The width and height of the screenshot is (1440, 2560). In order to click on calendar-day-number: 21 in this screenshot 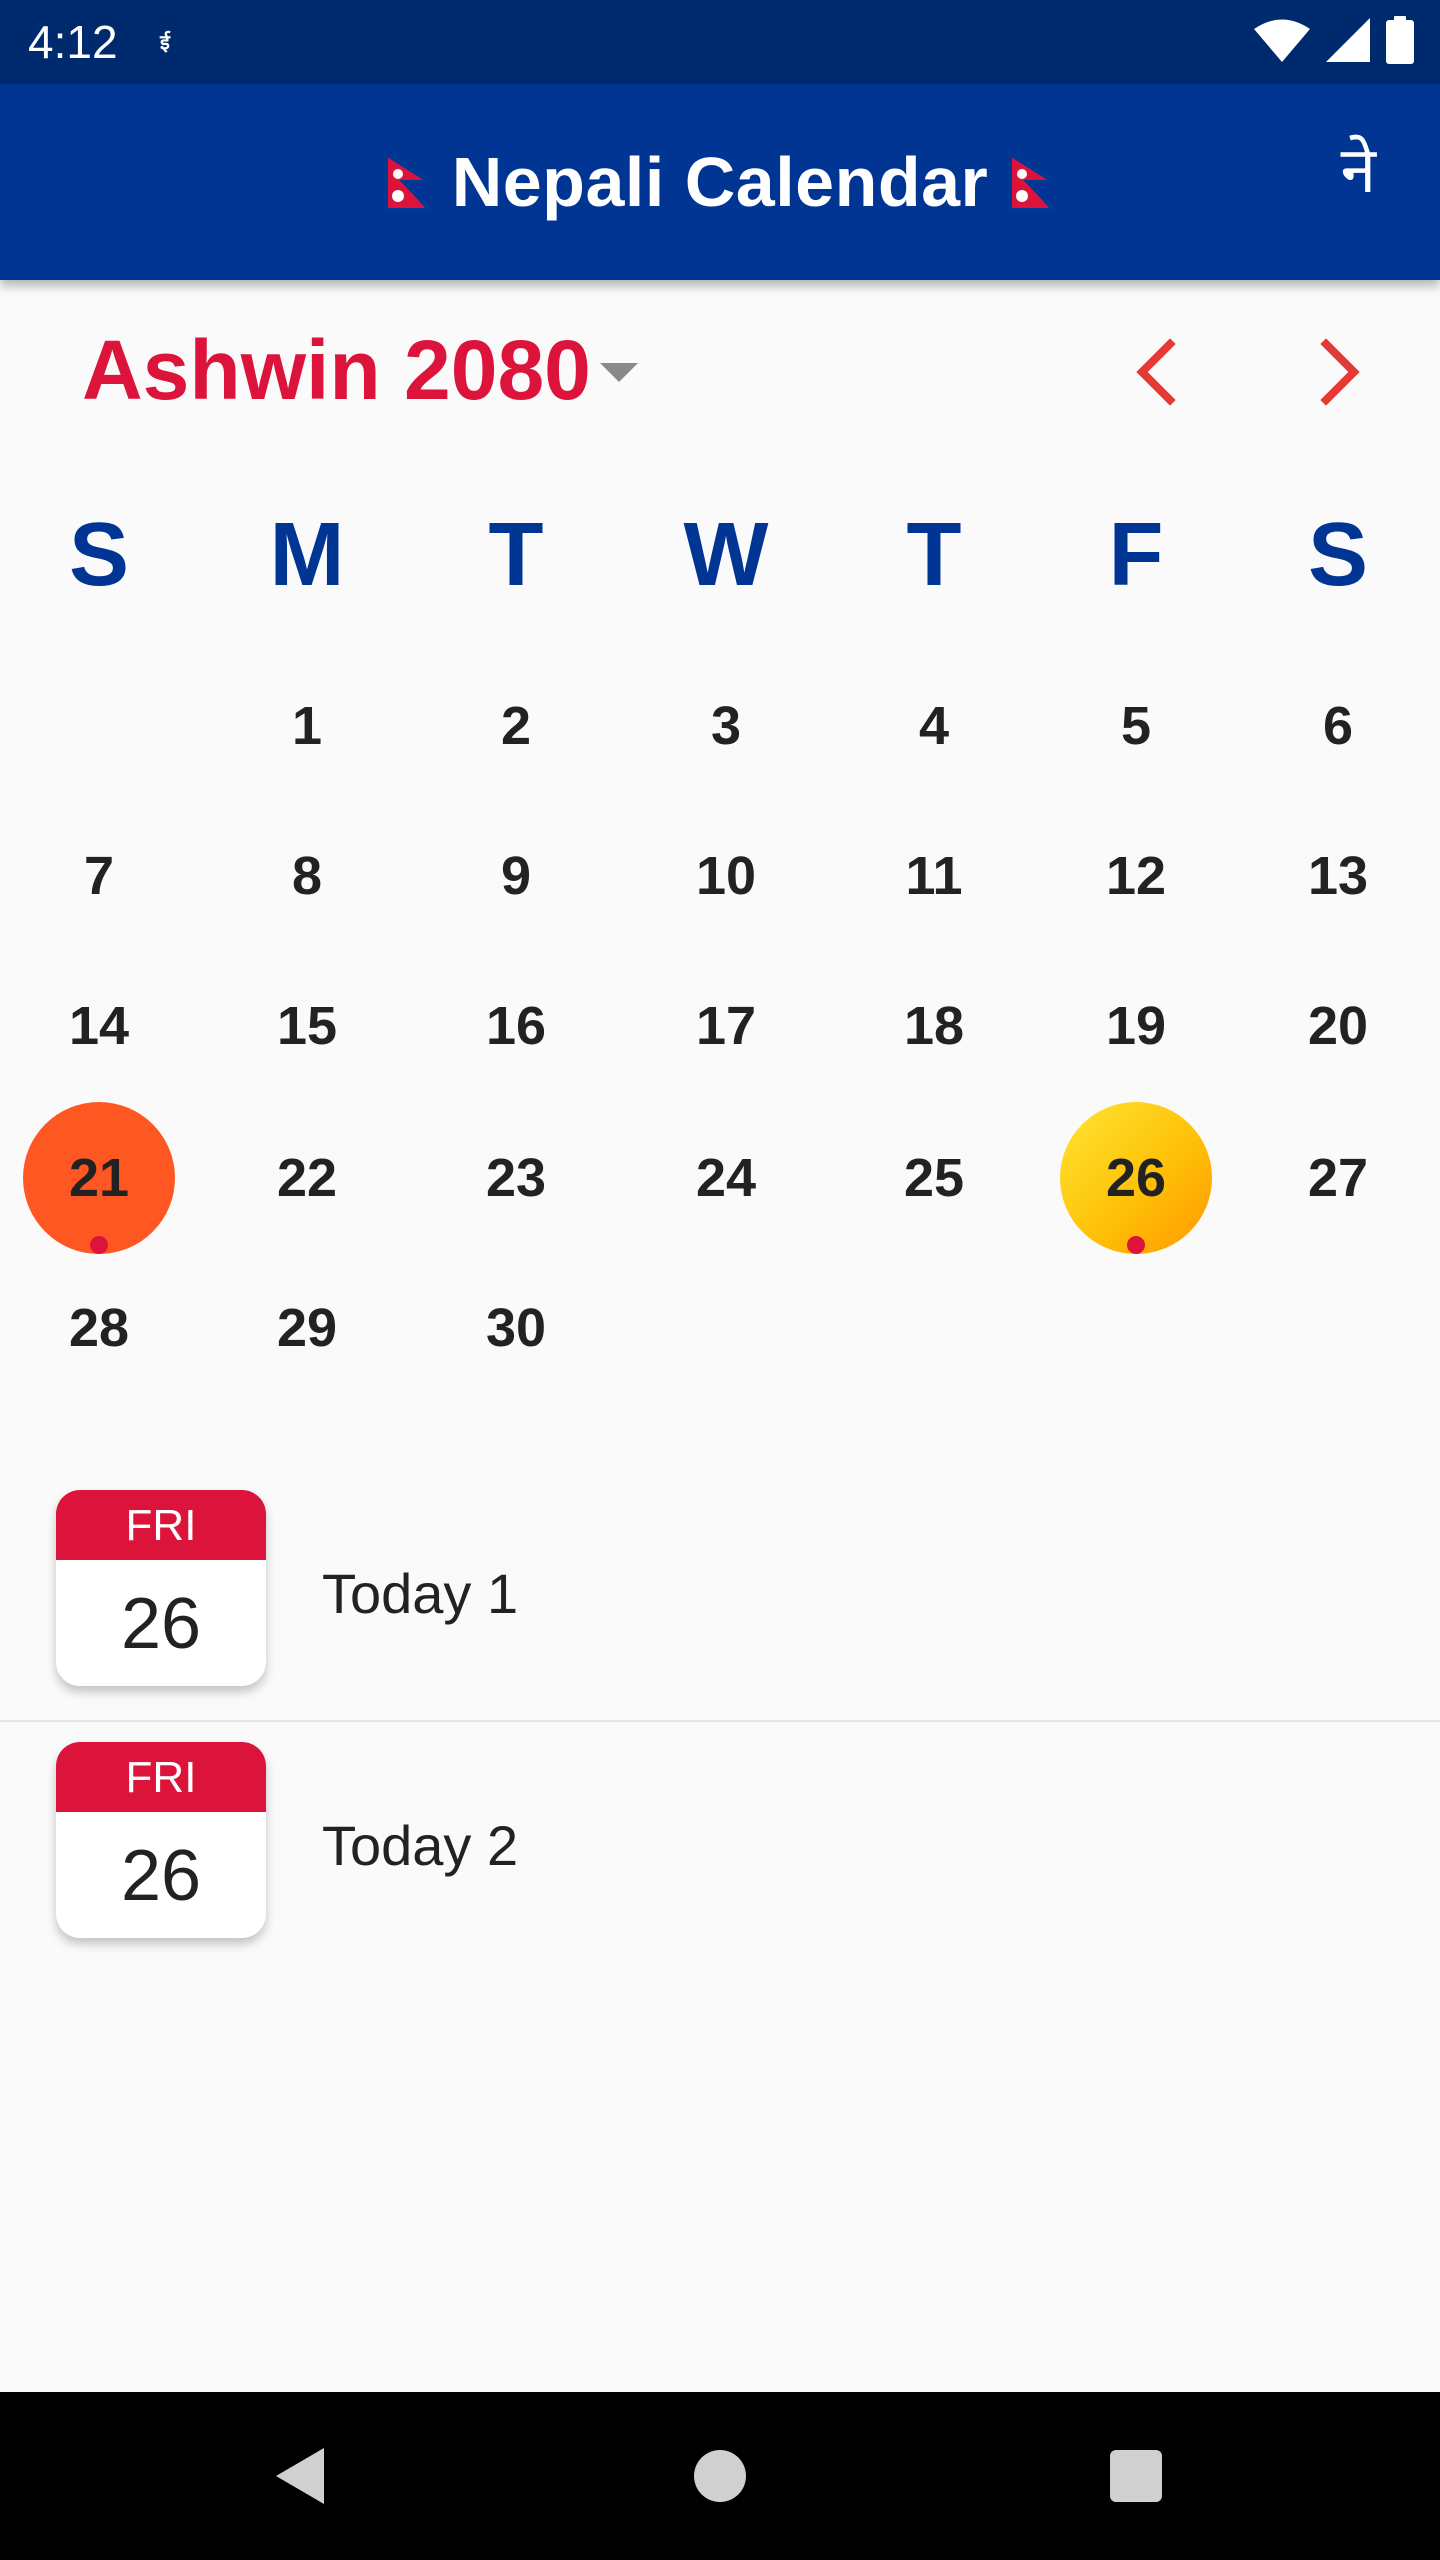, I will do `click(99, 1178)`.